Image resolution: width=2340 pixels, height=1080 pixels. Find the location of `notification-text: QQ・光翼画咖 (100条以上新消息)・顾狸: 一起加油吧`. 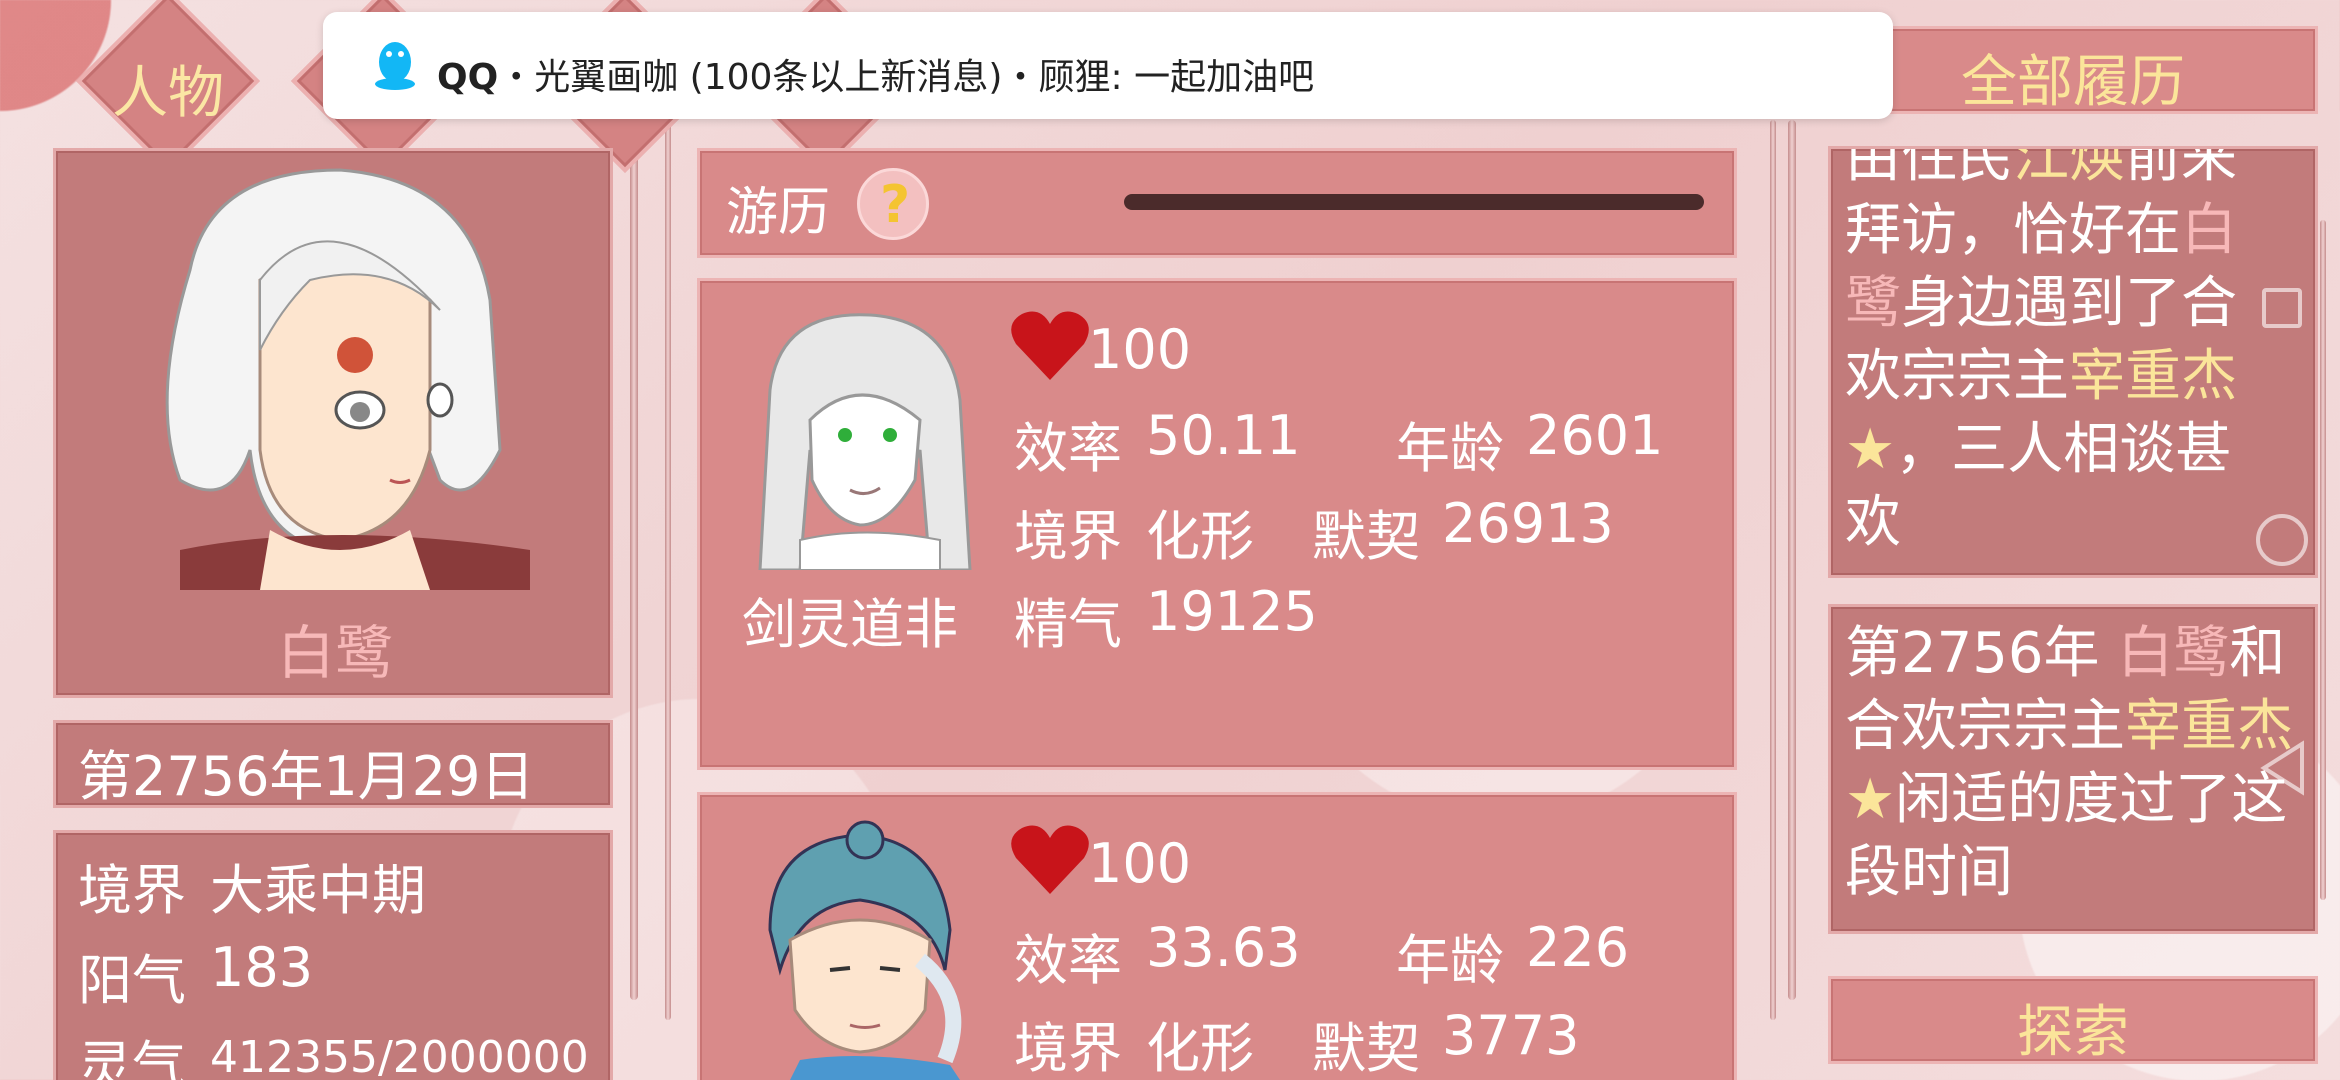

notification-text: QQ・光翼画咖 (100条以上新消息)・顾狸: 一起加油吧 is located at coordinates (876, 77).